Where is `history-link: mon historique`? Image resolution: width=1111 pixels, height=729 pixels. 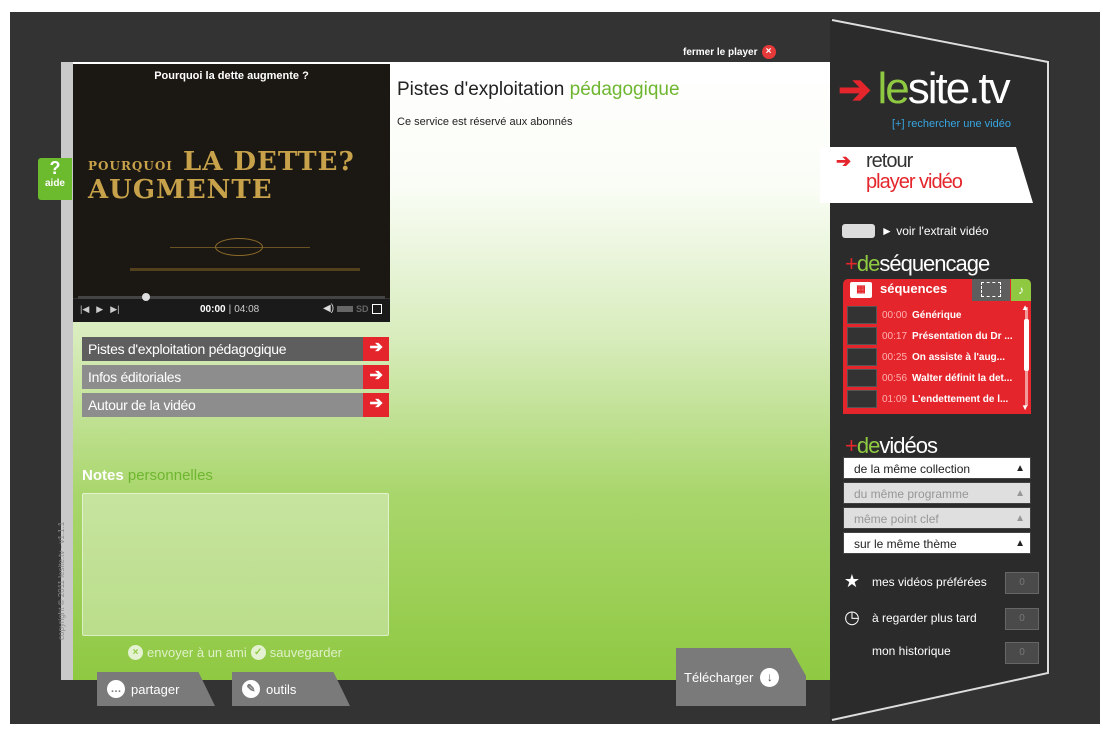 history-link: mon historique is located at coordinates (895, 651).